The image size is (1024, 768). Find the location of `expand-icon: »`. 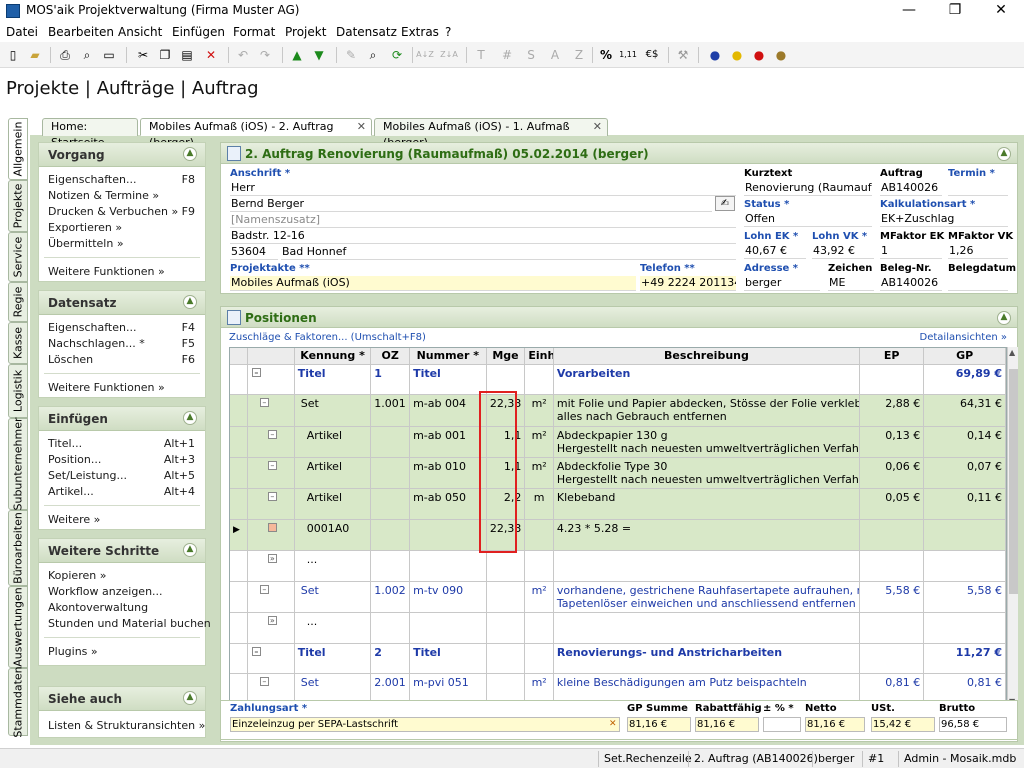

expand-icon: » is located at coordinates (272, 620).